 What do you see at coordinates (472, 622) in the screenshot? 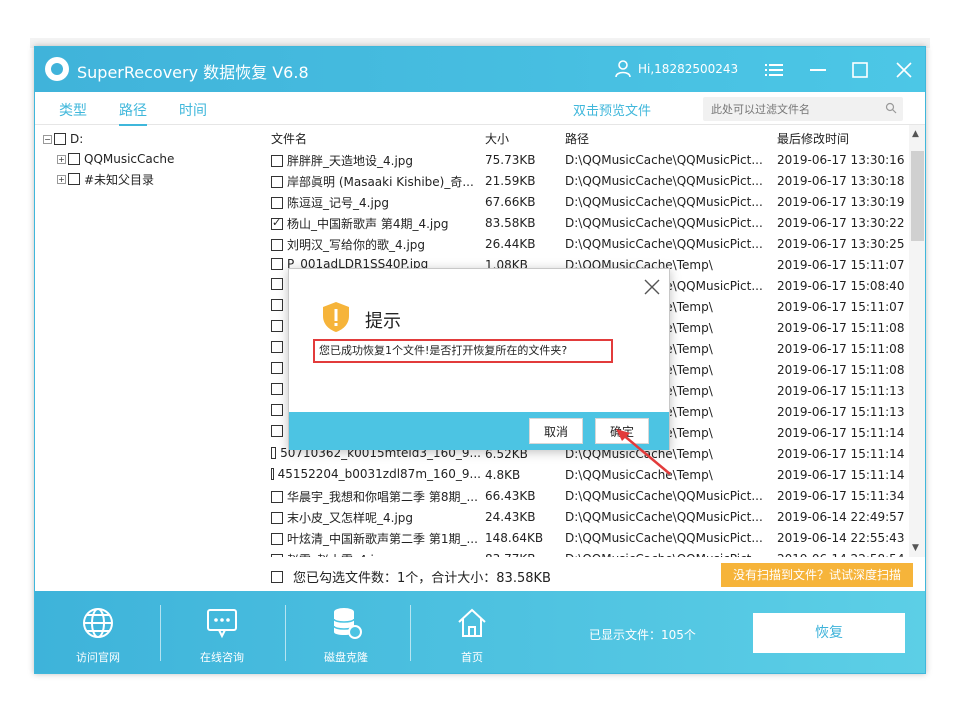
I see `home-icon` at bounding box center [472, 622].